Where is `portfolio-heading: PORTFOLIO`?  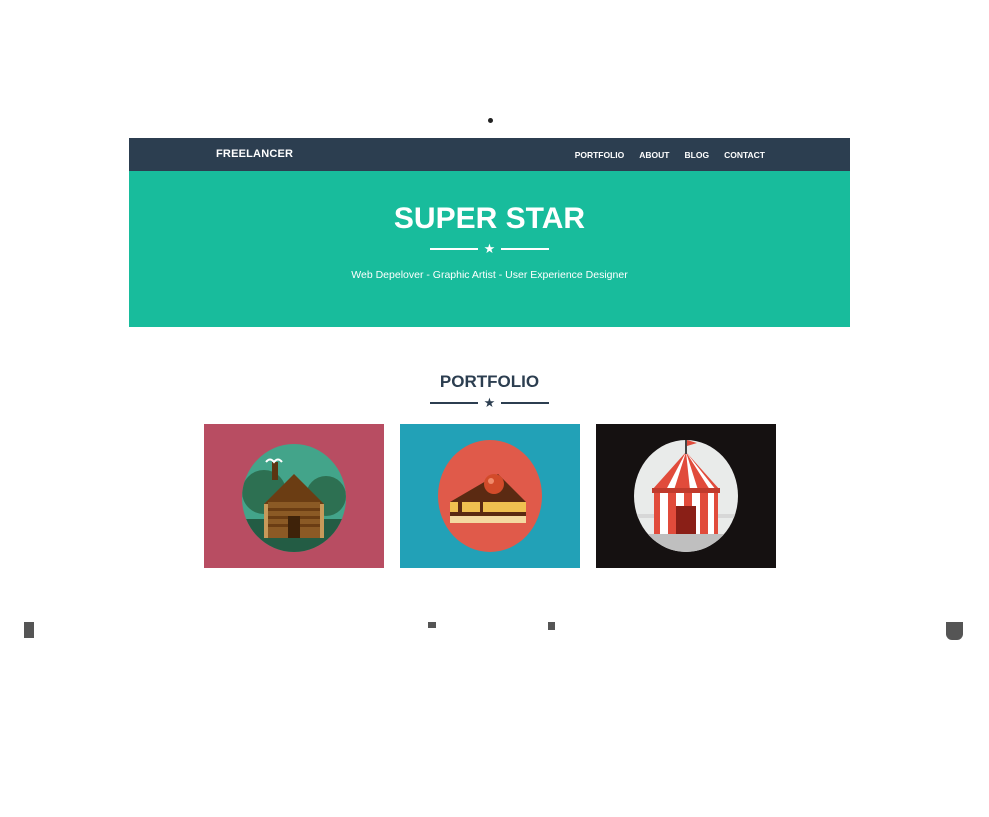 portfolio-heading: PORTFOLIO is located at coordinates (489, 381).